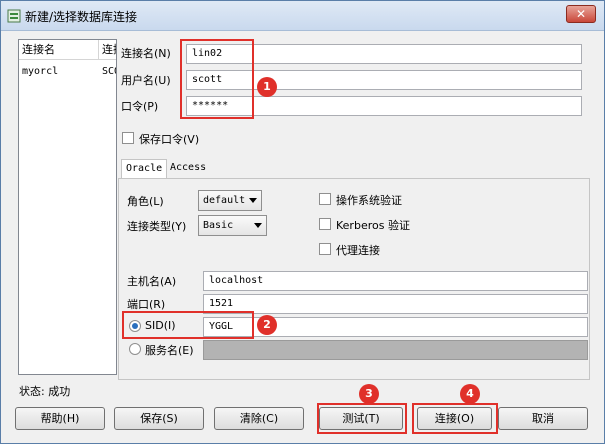  I want to click on tab-access: Access, so click(188, 169).